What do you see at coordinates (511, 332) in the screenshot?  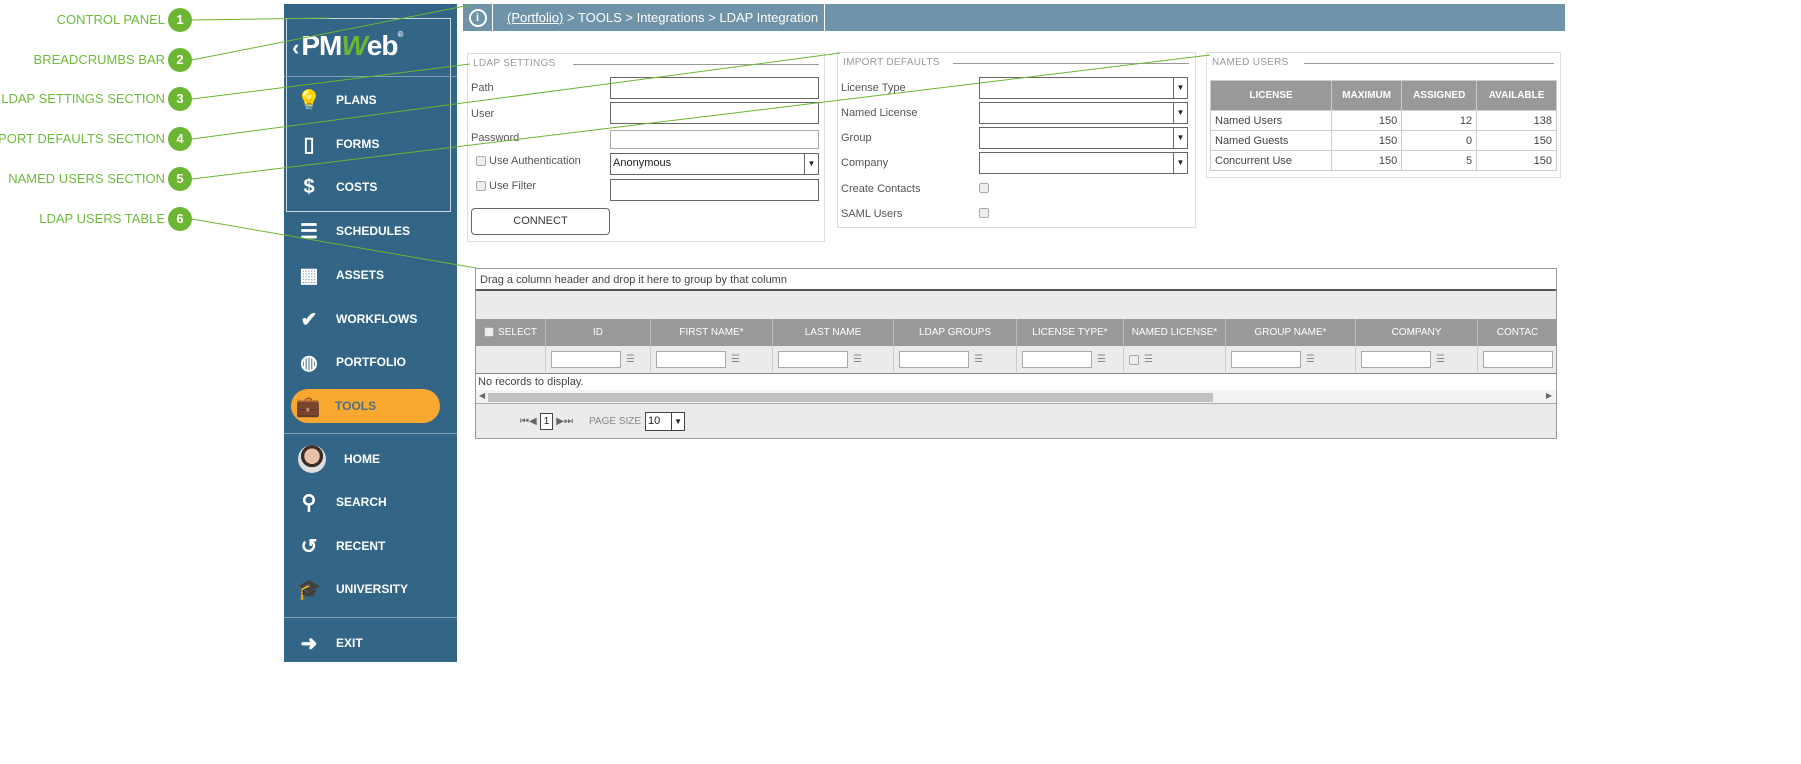 I see `column-header: SELECT` at bounding box center [511, 332].